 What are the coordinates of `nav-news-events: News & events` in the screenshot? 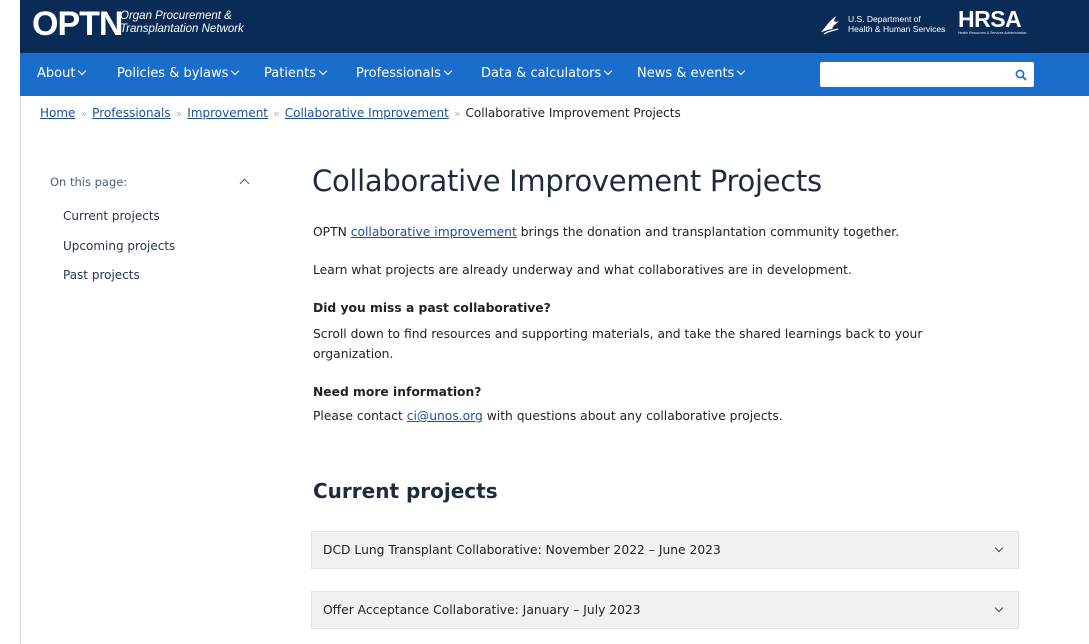 It's located at (691, 74).